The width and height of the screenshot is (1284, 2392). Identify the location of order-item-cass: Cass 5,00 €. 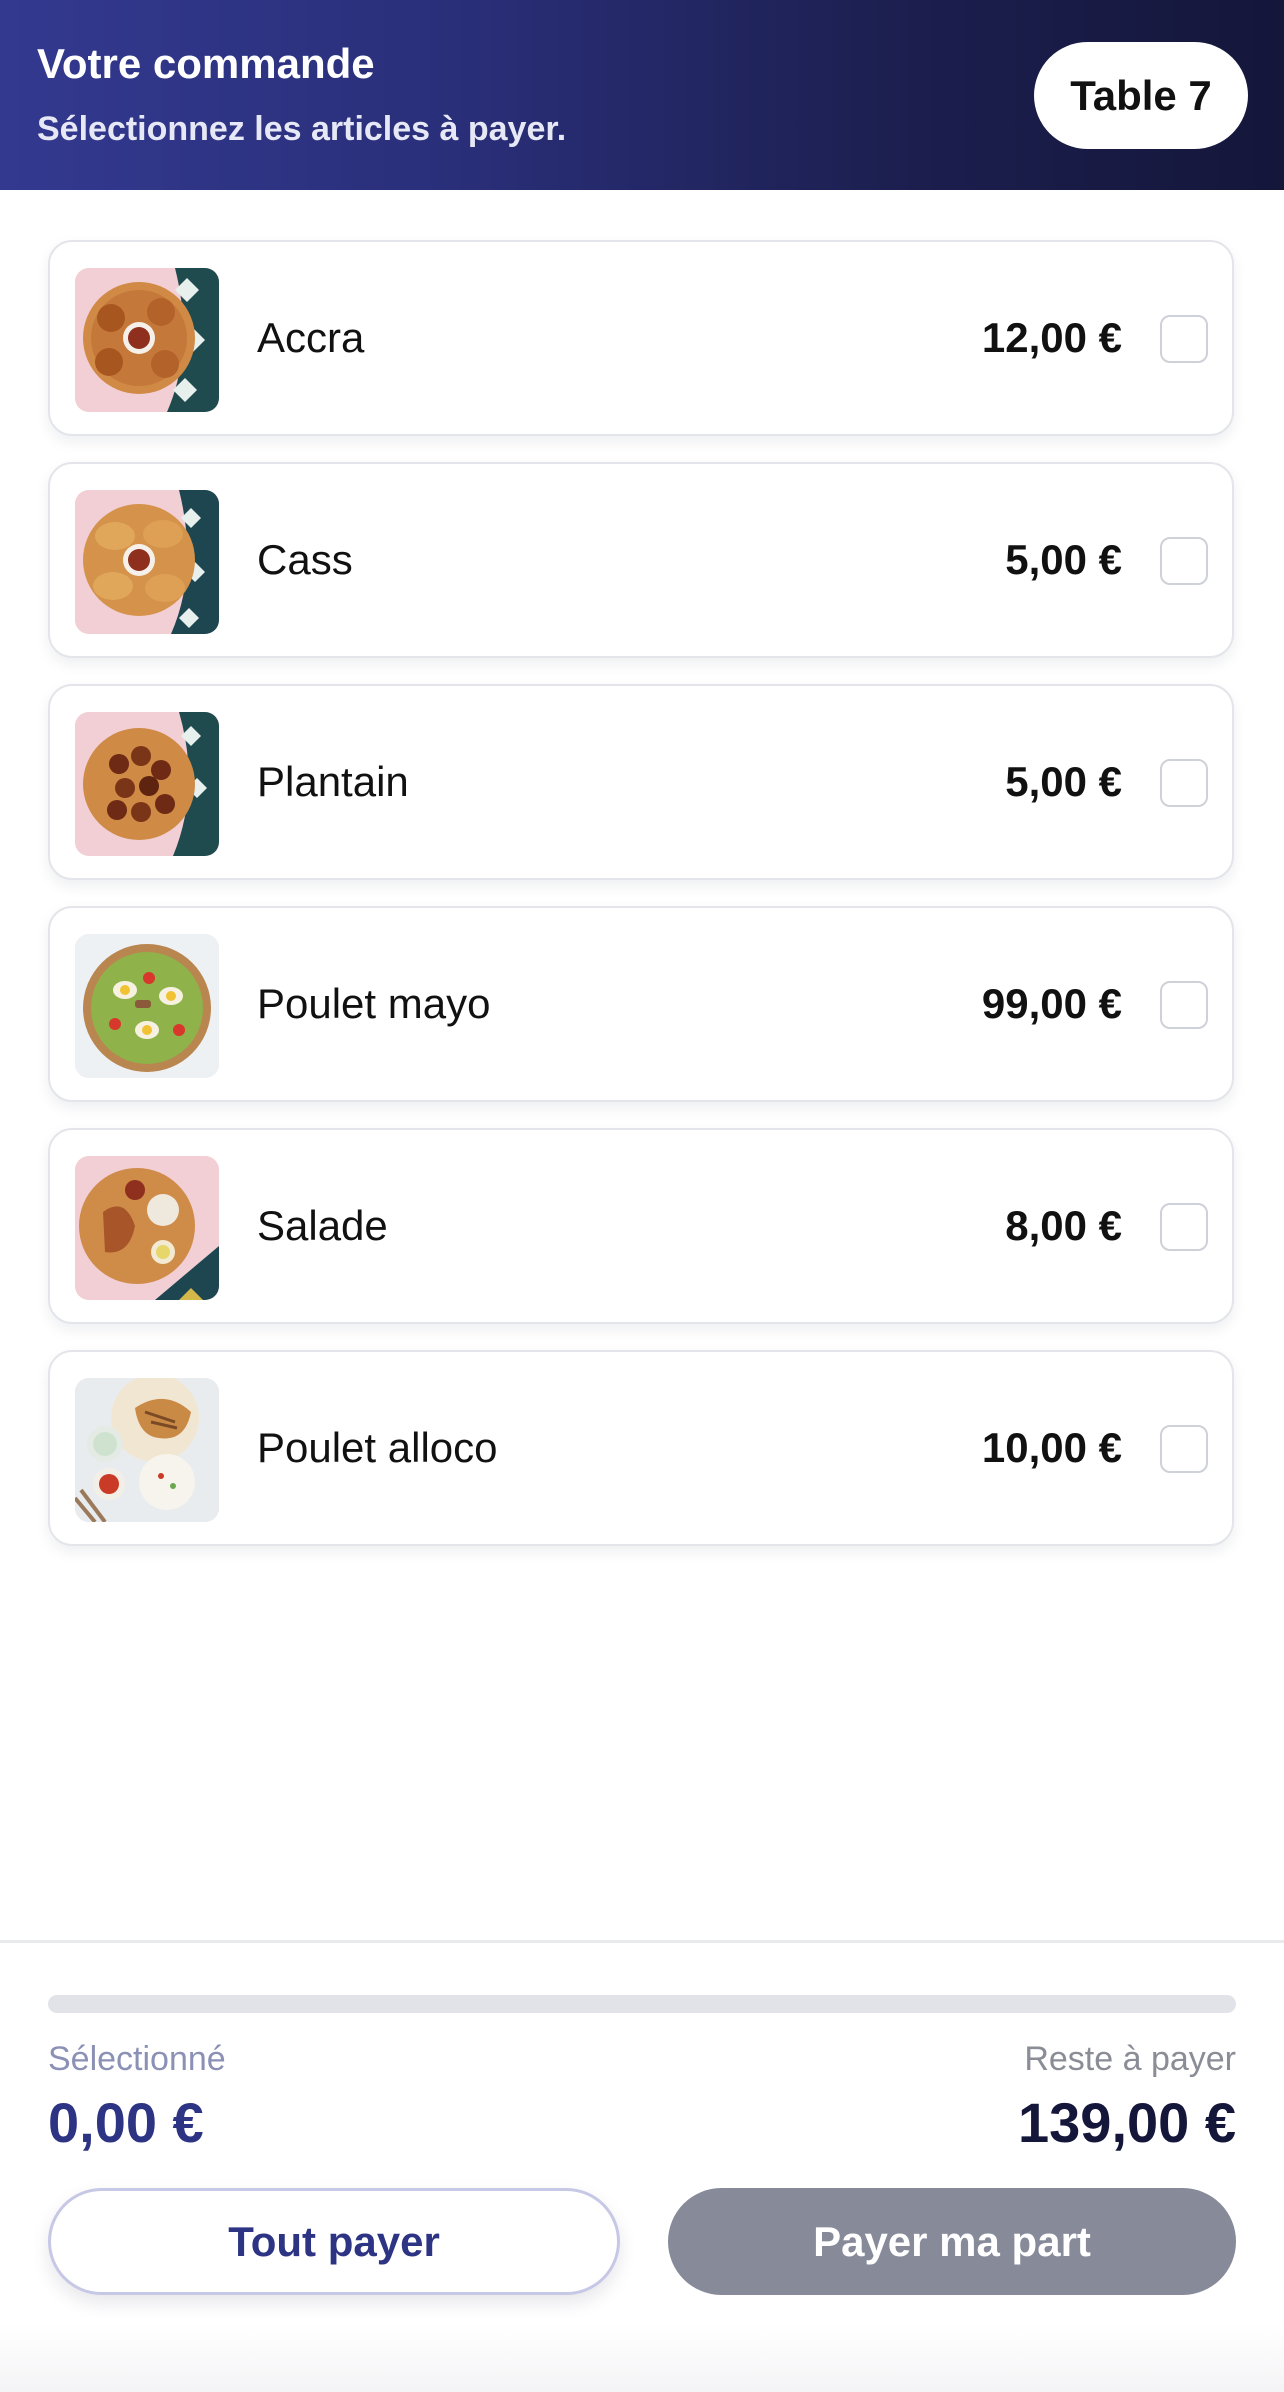
(641, 560).